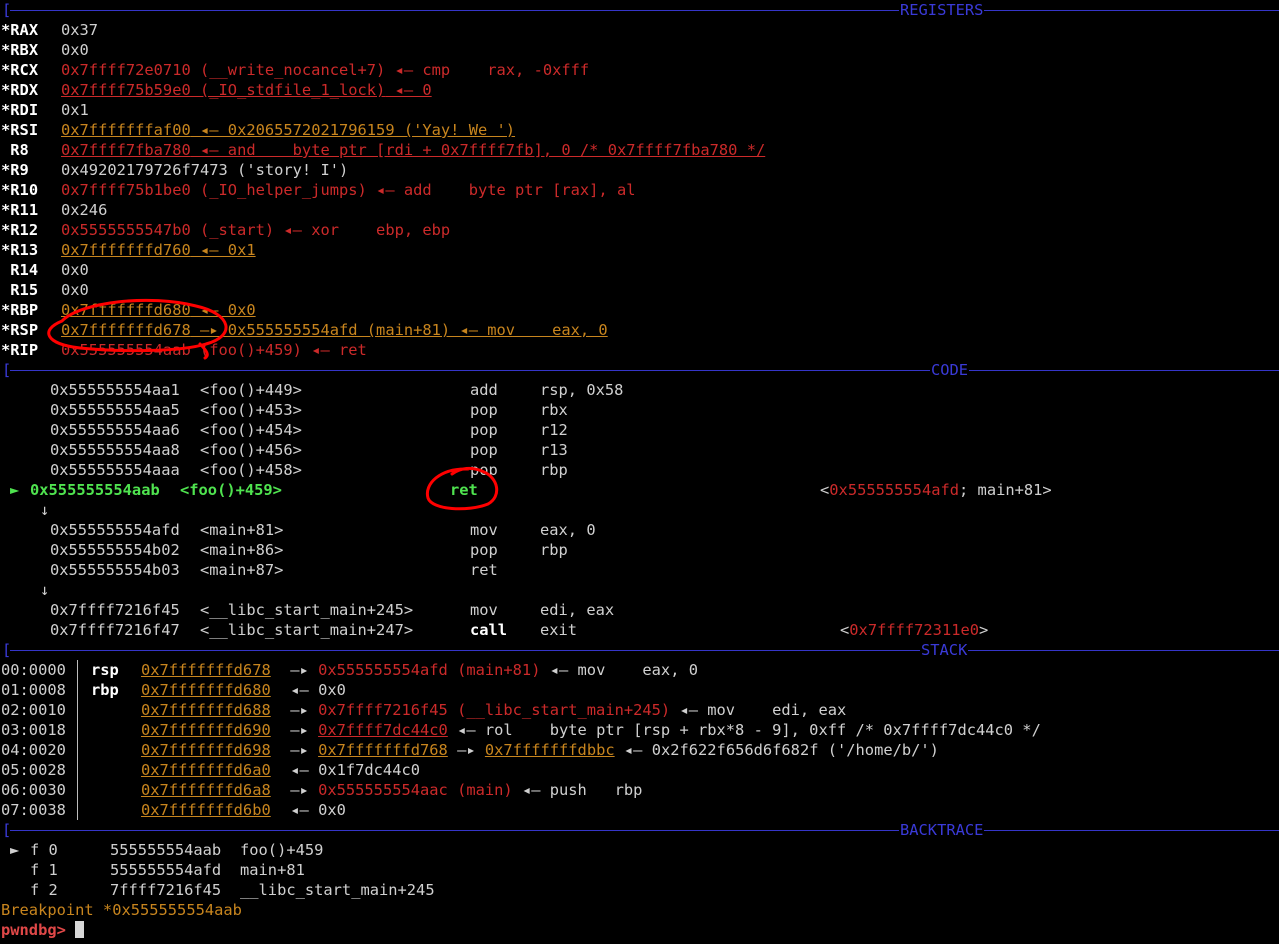  What do you see at coordinates (577, 610) in the screenshot?
I see `instruction-operands: edi, eax` at bounding box center [577, 610].